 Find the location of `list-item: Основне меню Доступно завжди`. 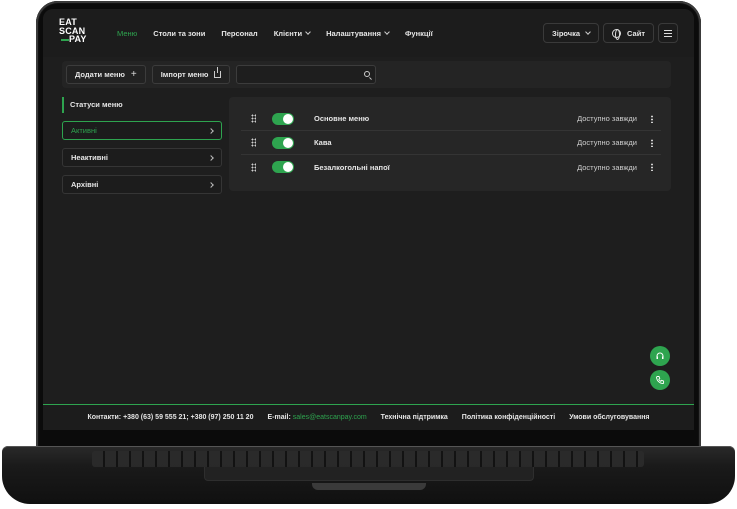

list-item: Основне меню Доступно завжди is located at coordinates (451, 119).